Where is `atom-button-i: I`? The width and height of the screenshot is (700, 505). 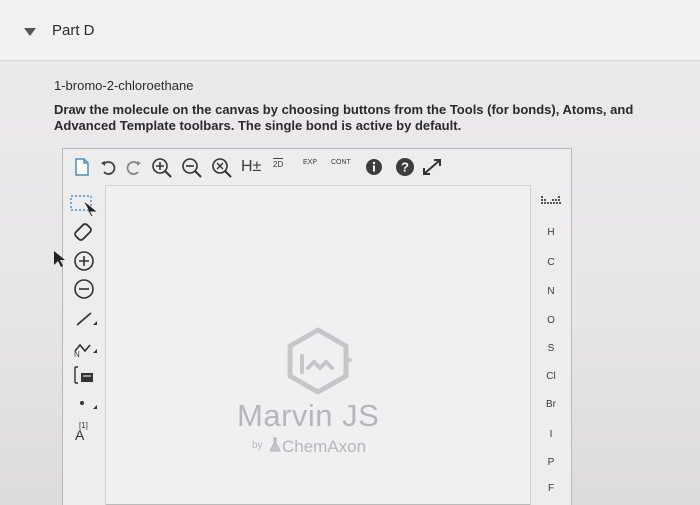 atom-button-i: I is located at coordinates (551, 434).